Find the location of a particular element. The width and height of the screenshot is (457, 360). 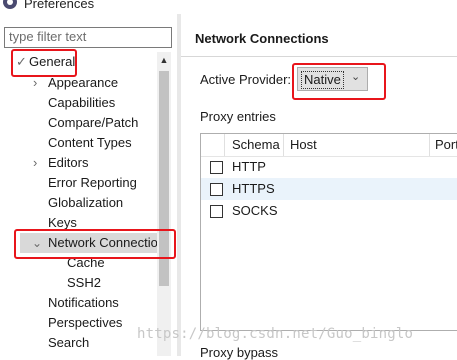

tree-item-editors: › Editors is located at coordinates (78, 163).